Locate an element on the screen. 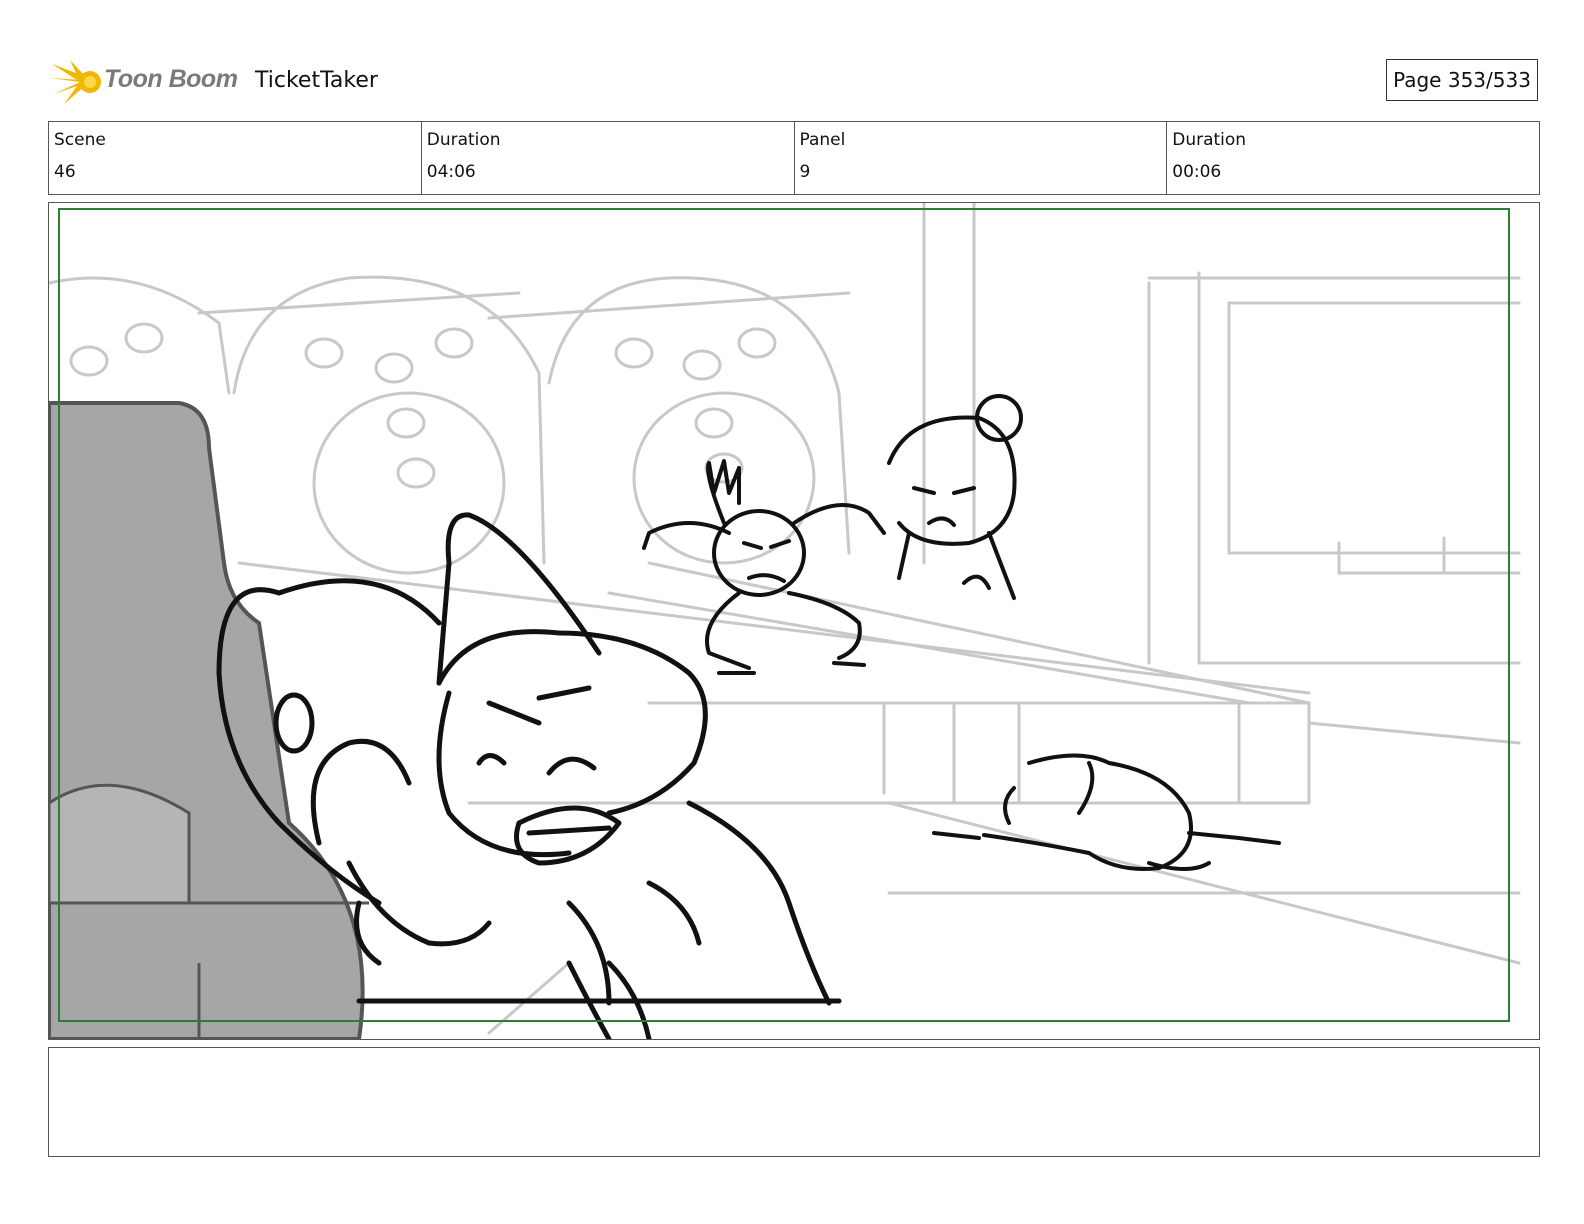 The width and height of the screenshot is (1584, 1224). panel-cell: Panel 9 is located at coordinates (981, 158).